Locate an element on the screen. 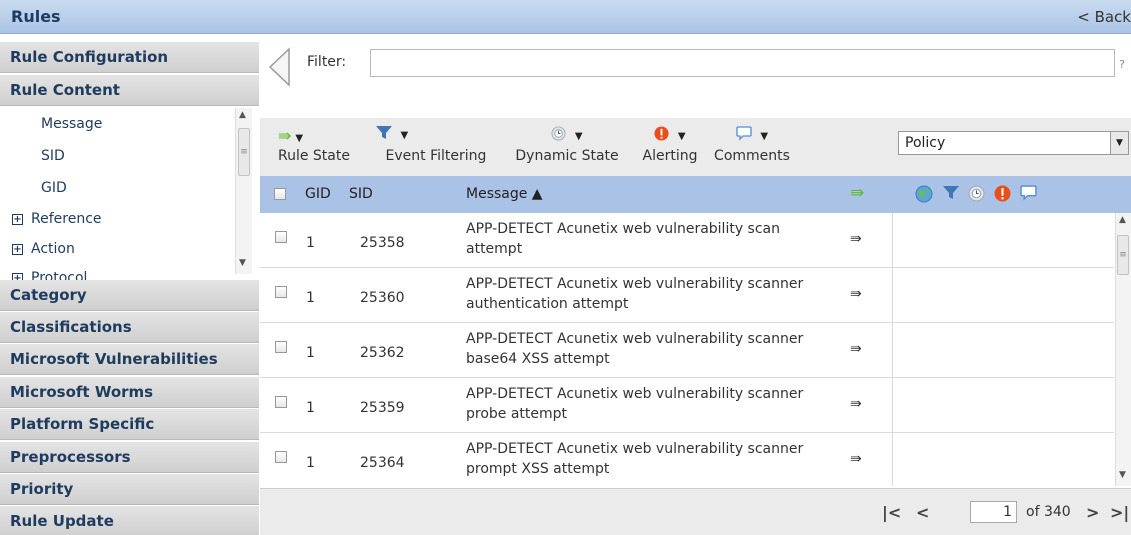 The height and width of the screenshot is (535, 1131). rule-state-icon: ⇛ is located at coordinates (285, 135).